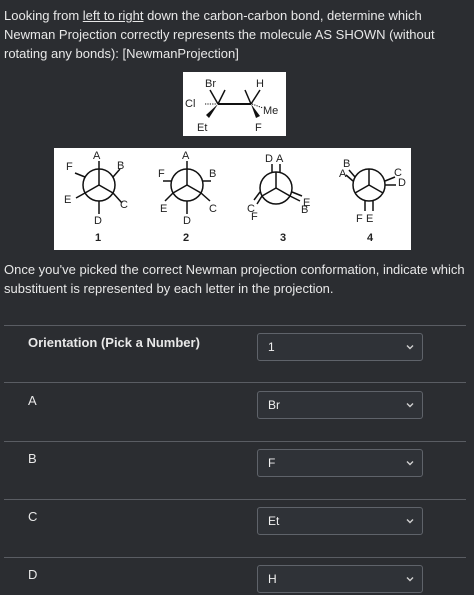 The width and height of the screenshot is (474, 595). What do you see at coordinates (186, 238) in the screenshot?
I see `proj2-number: 2` at bounding box center [186, 238].